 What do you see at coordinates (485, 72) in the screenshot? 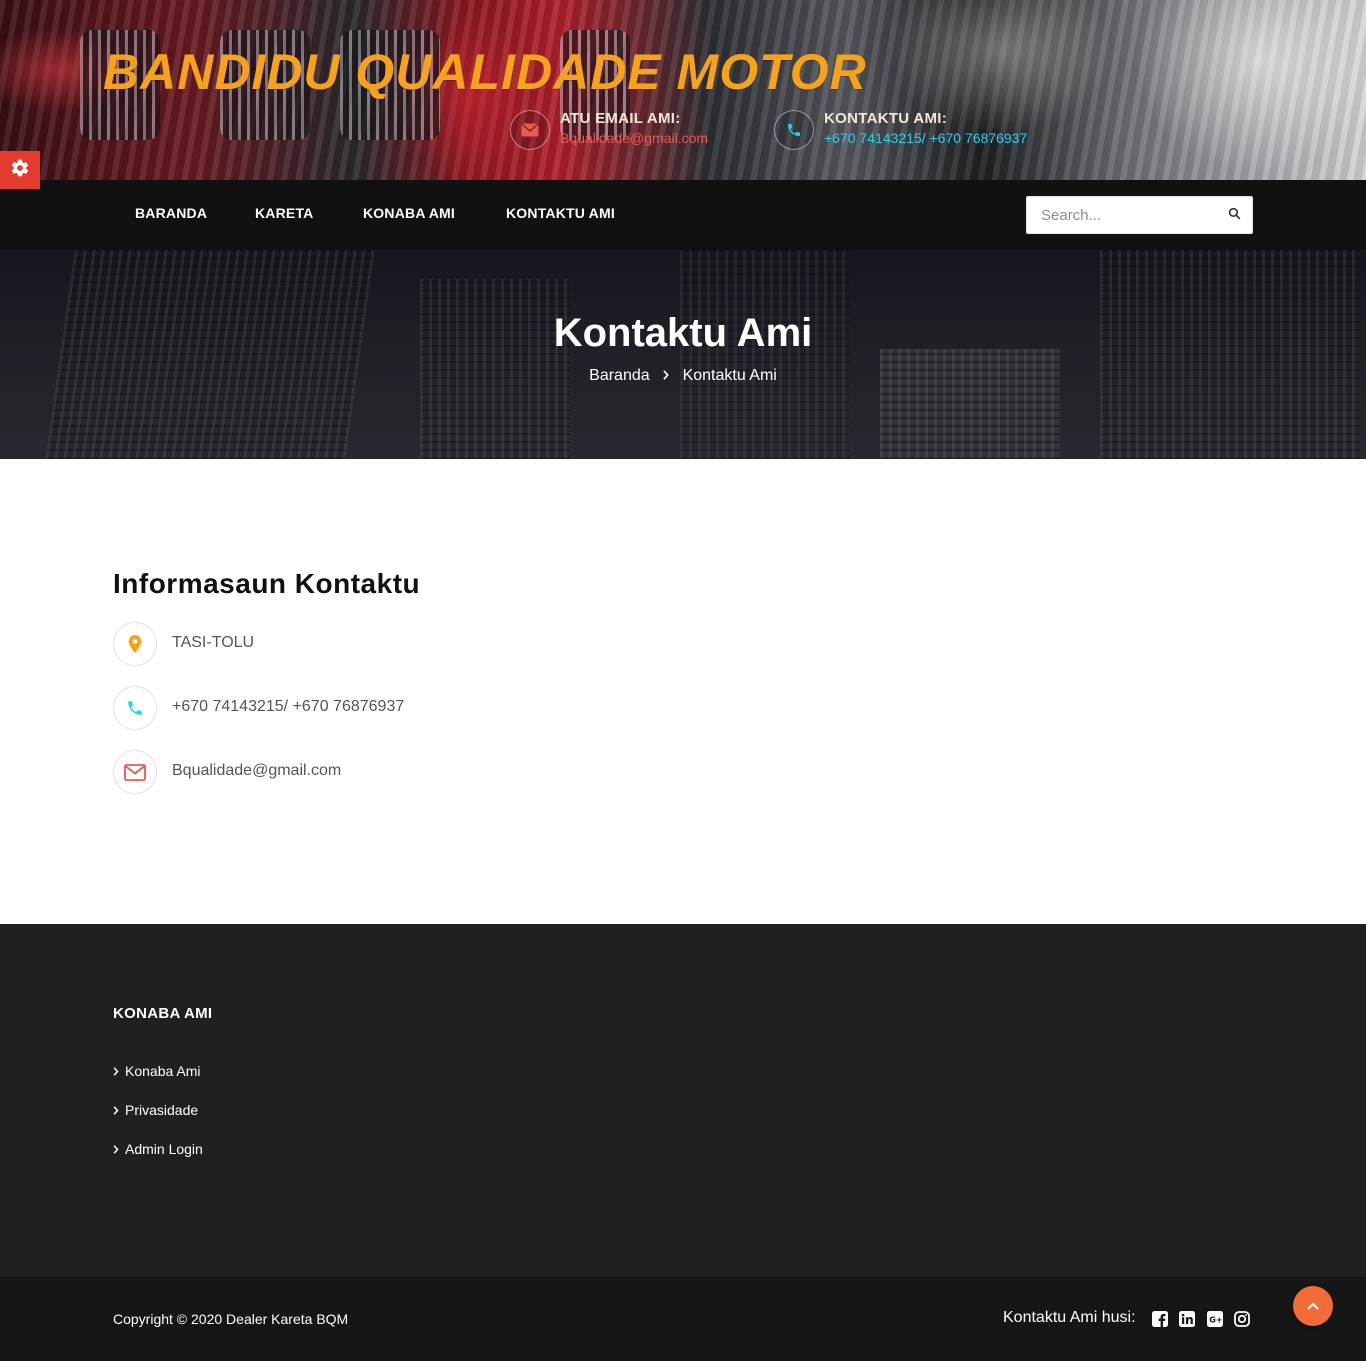
I see `site-title: BANDIDU QUALIDADE MOTOR` at bounding box center [485, 72].